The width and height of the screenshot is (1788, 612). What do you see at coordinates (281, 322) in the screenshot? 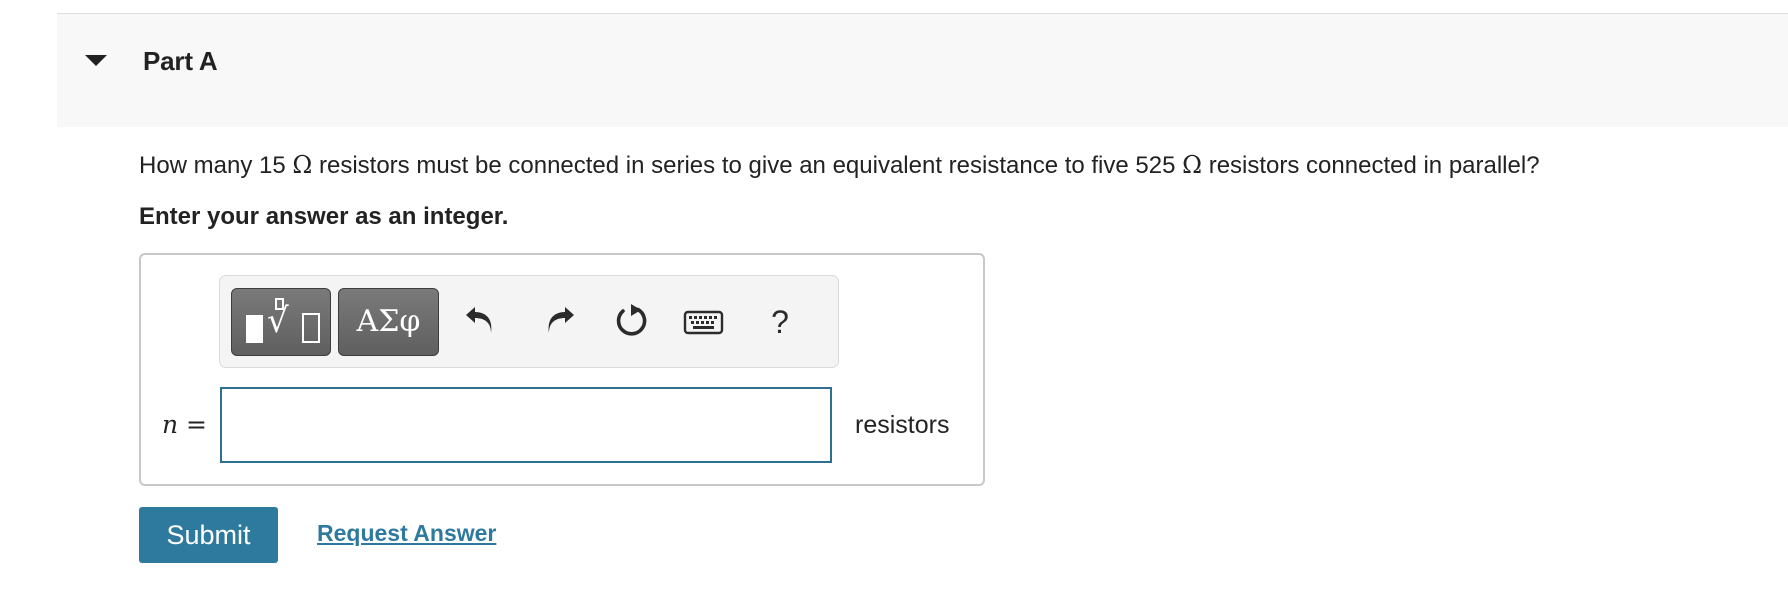
I see `templates-button: √` at bounding box center [281, 322].